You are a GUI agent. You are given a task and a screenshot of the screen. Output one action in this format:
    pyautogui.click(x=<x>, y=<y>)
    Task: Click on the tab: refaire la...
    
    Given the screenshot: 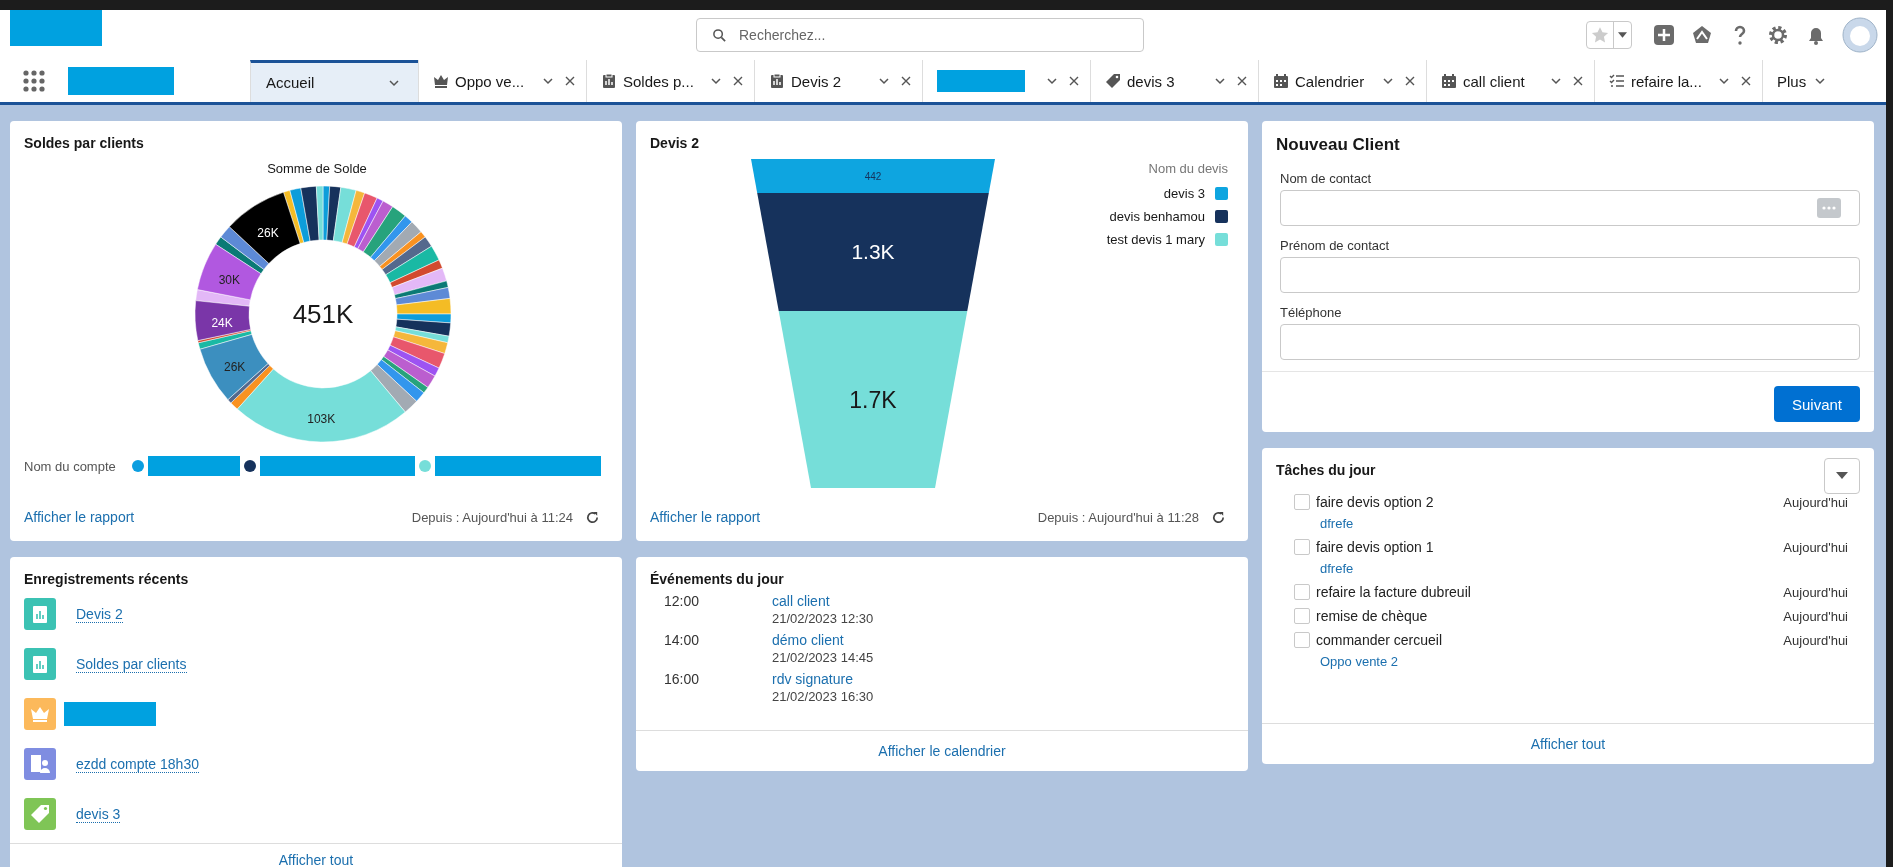 What is the action you would take?
    pyautogui.click(x=1678, y=81)
    